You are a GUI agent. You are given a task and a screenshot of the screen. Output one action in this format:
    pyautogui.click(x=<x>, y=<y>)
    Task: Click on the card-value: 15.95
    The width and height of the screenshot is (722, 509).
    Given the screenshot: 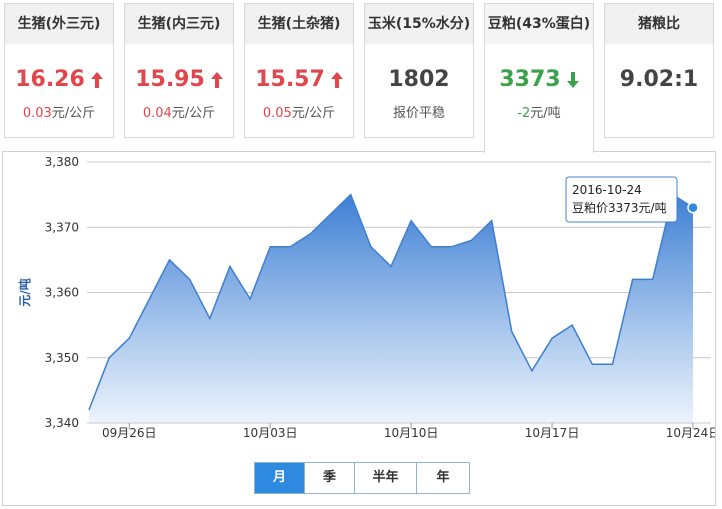 What is the action you would take?
    pyautogui.click(x=179, y=80)
    